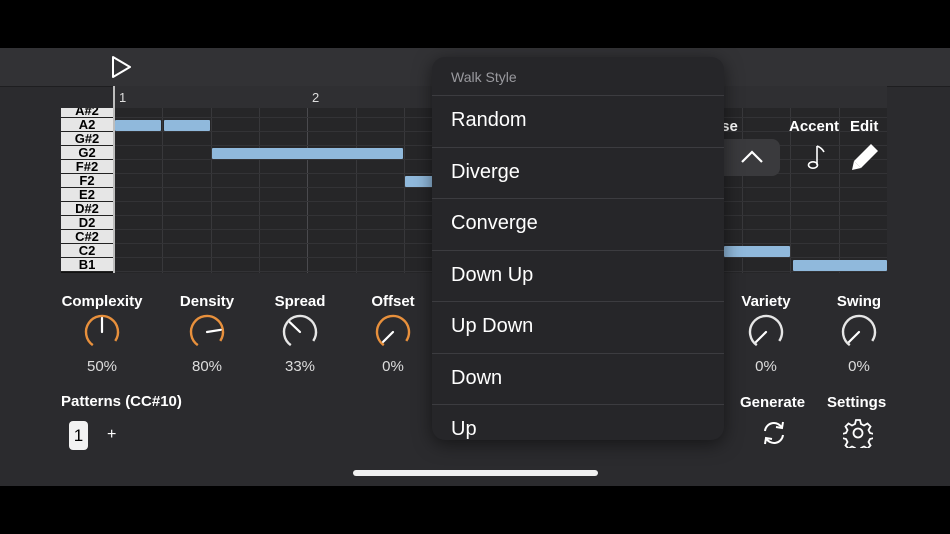 This screenshot has width=950, height=534. I want to click on knob-label: Spread, so click(300, 301).